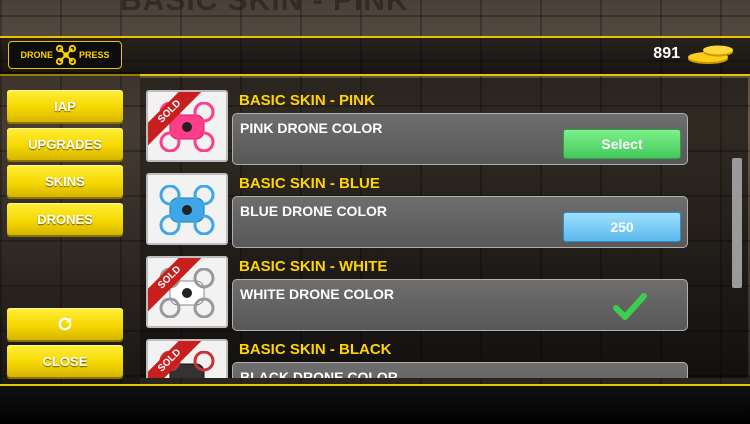 This screenshot has height=424, width=750. Describe the element at coordinates (375, 56) in the screenshot. I see `top-bar: DRONE PRESS 891` at that location.